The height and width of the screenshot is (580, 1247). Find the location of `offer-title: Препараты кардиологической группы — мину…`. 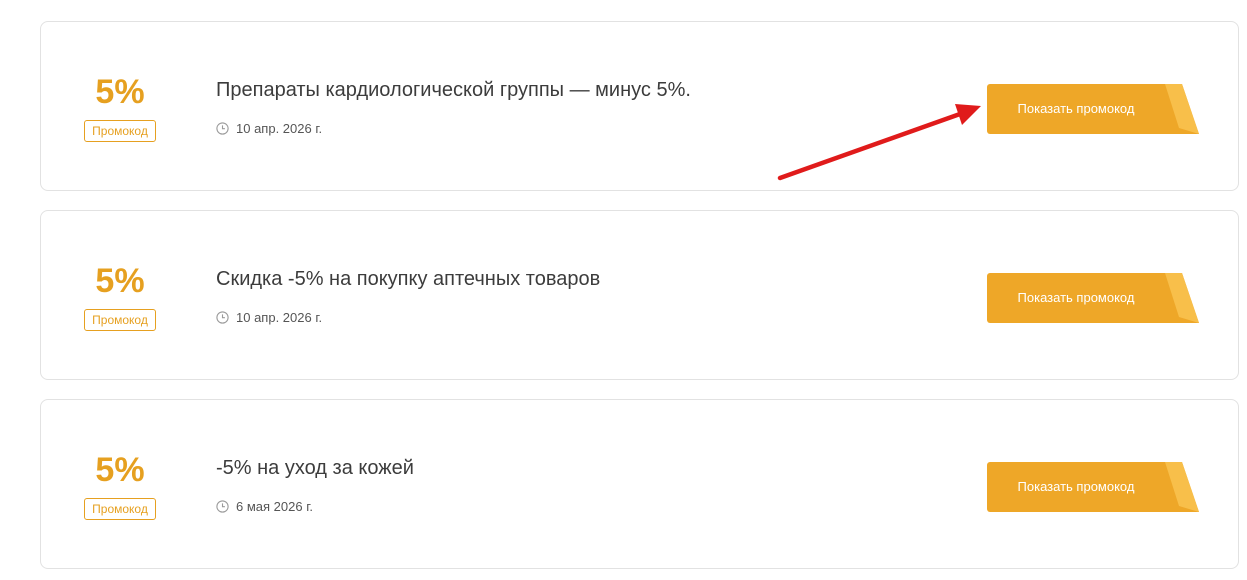

offer-title: Препараты кардиологической группы — мину… is located at coordinates (453, 90).